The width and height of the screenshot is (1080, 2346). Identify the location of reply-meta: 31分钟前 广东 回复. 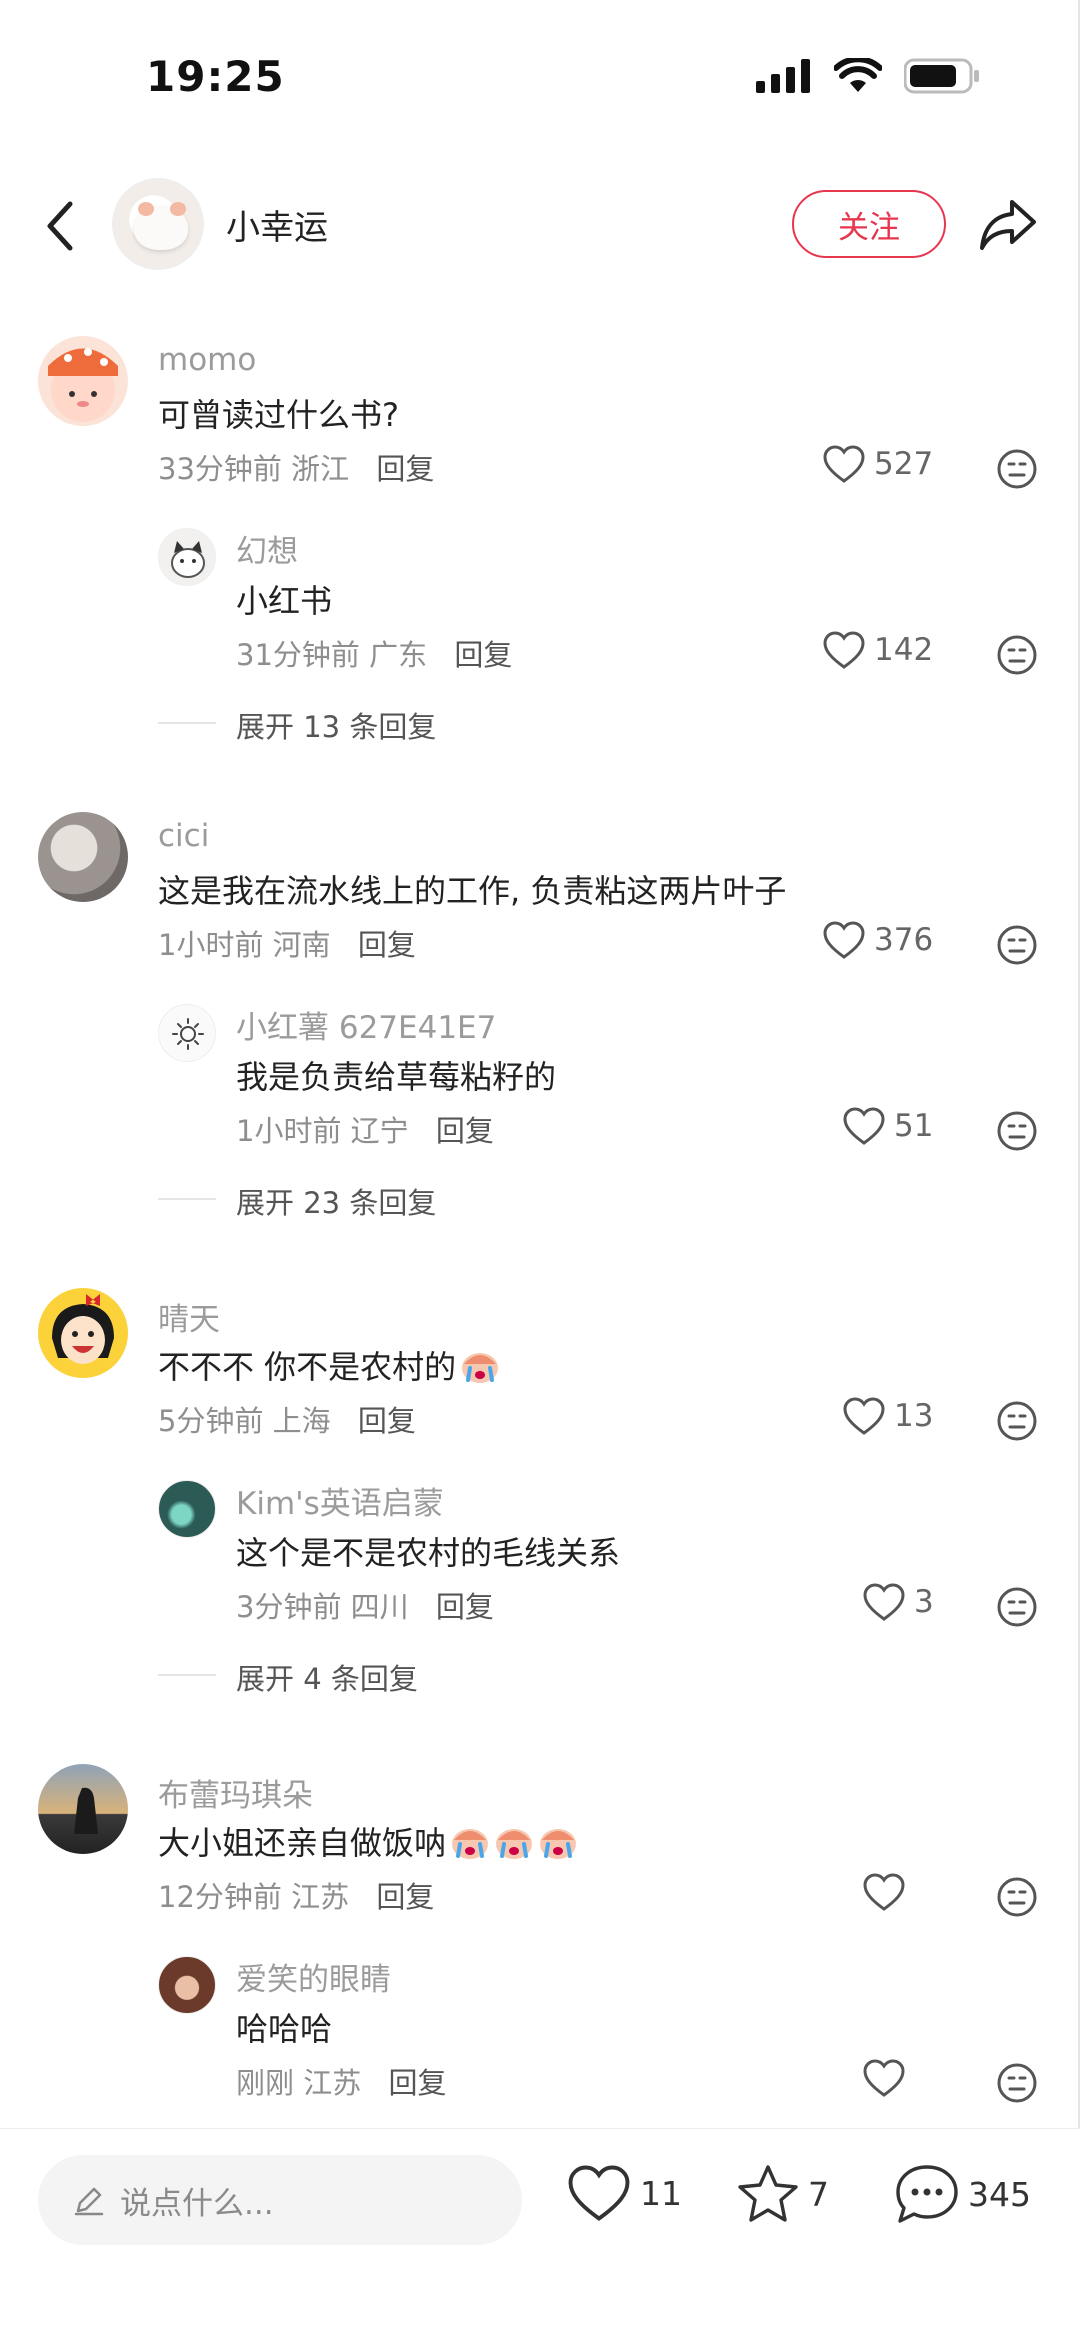
(374, 653).